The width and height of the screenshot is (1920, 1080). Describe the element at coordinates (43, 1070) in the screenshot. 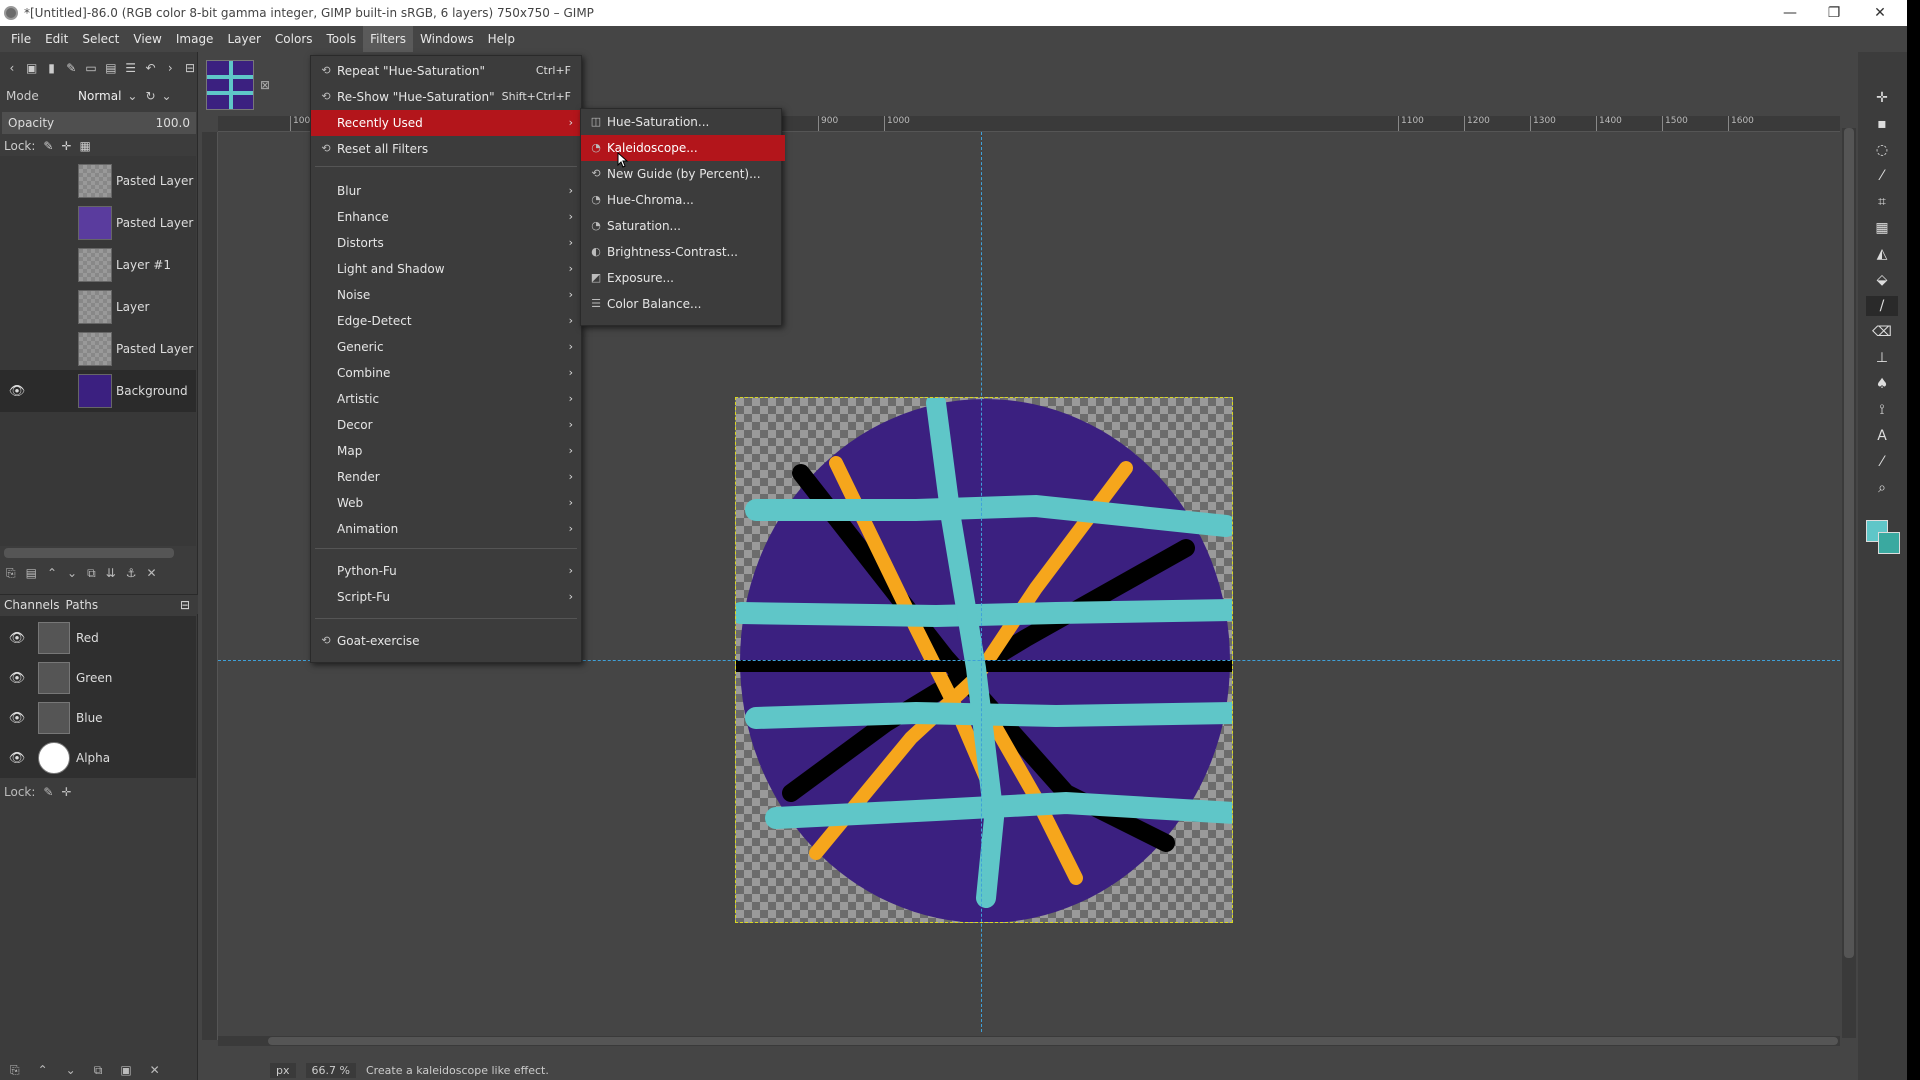

I see `raise-channel-icon: ⌃` at that location.